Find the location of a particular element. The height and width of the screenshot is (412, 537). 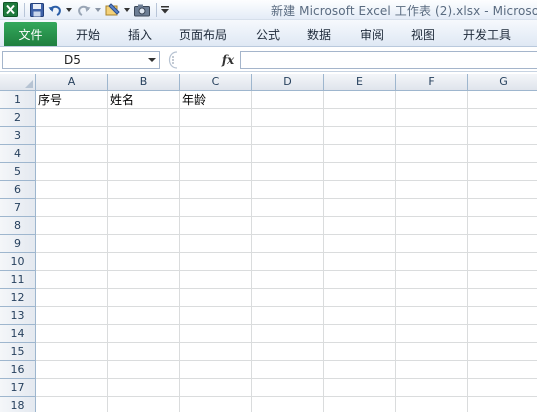

column-header-d: D is located at coordinates (288, 82).